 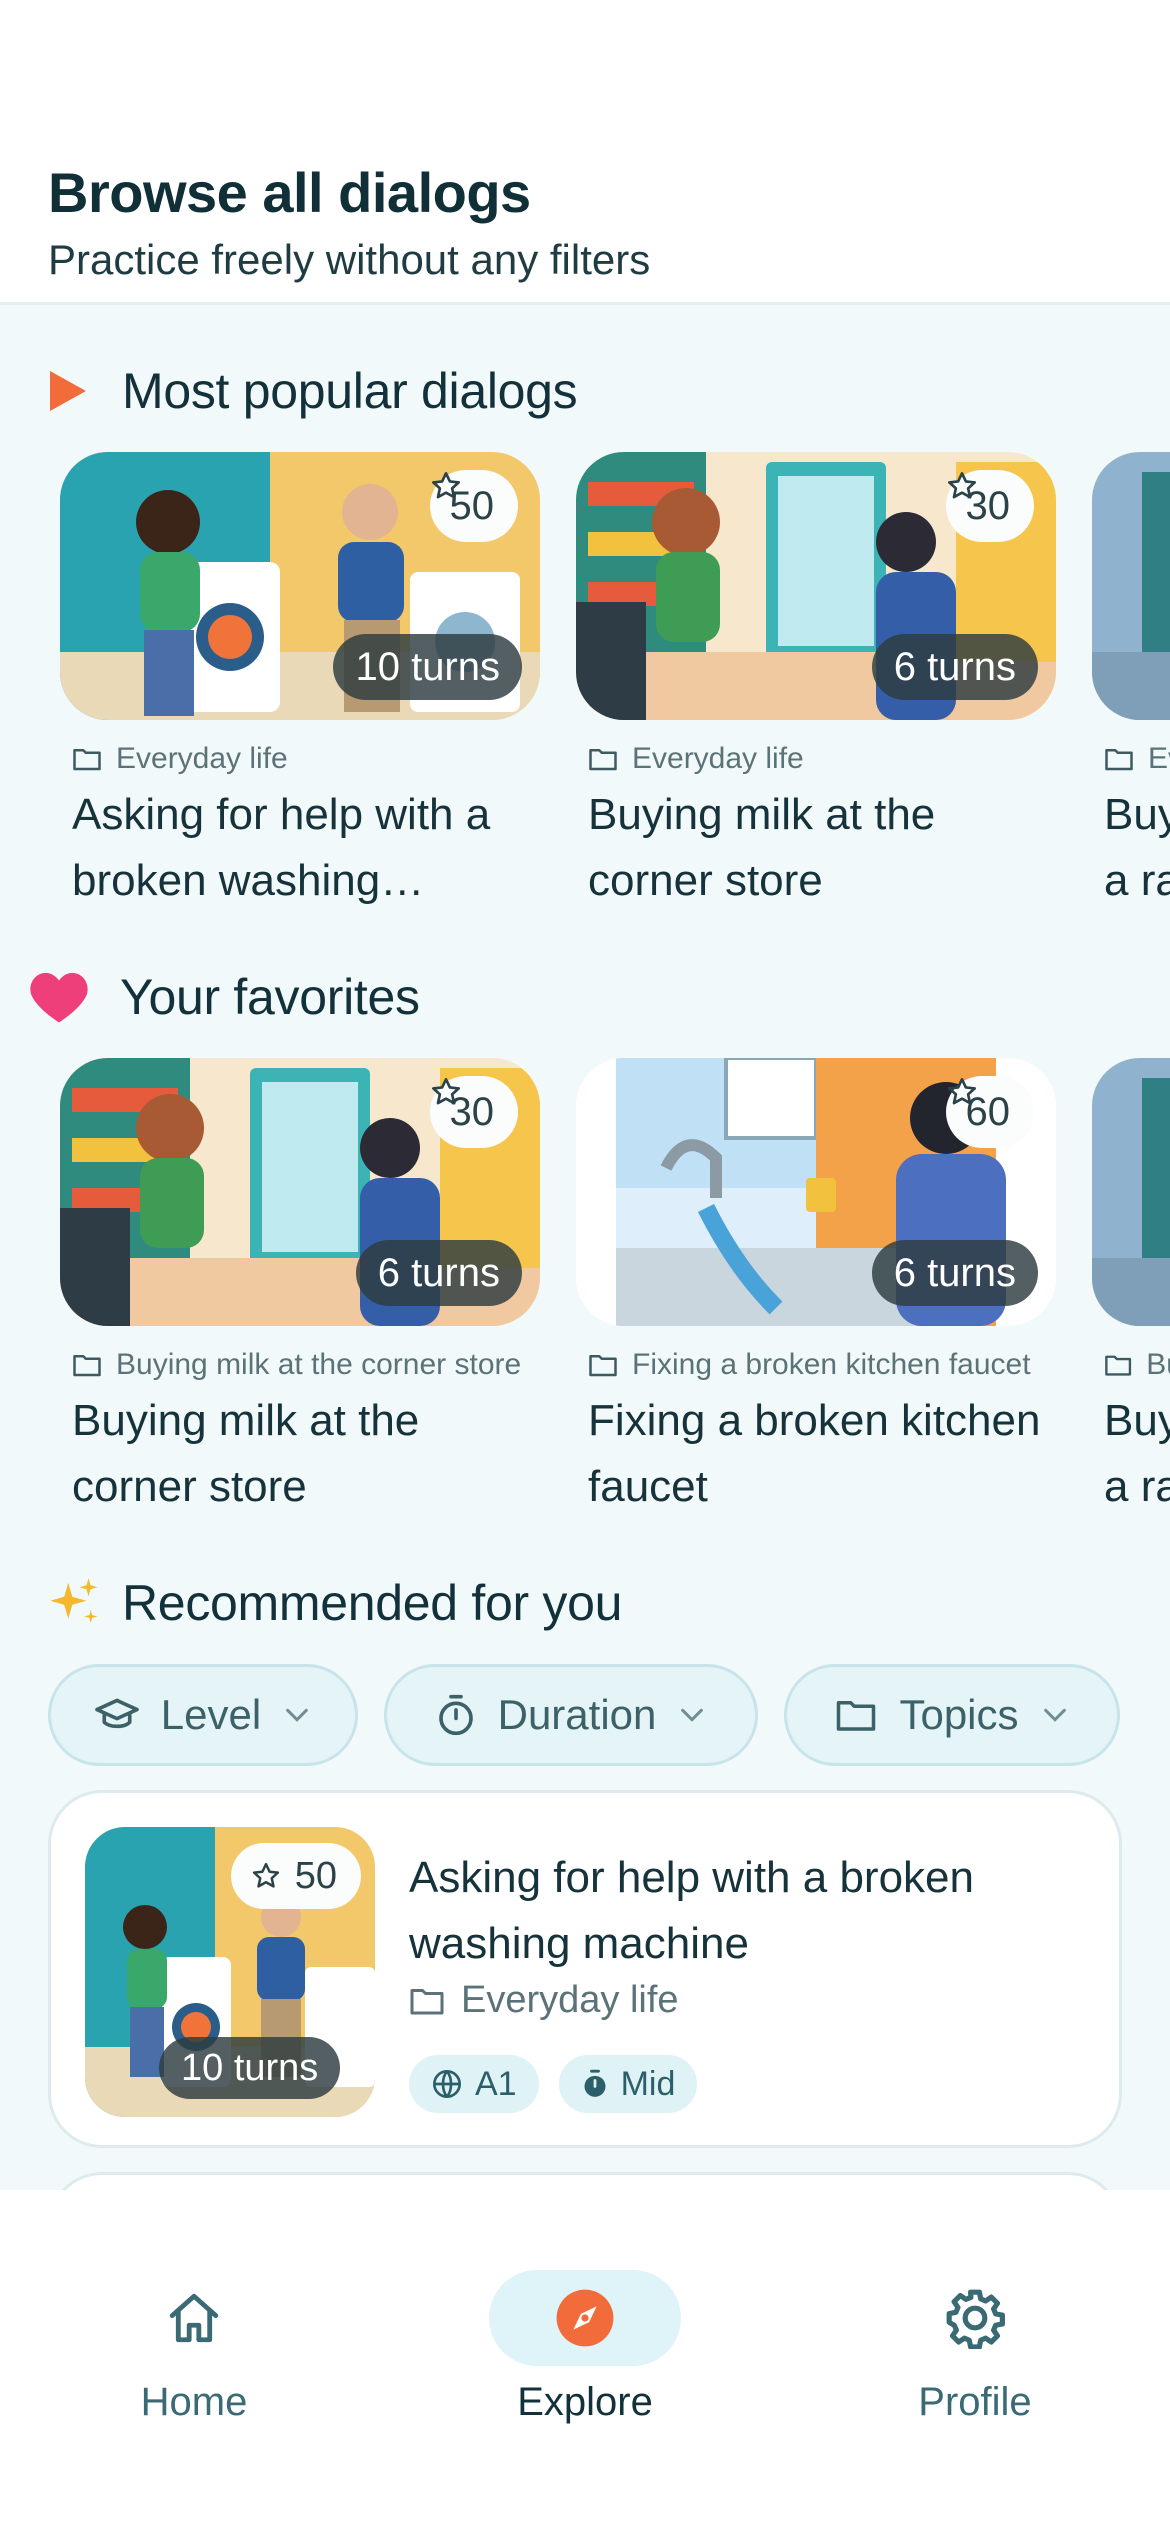 I want to click on nav-profile: Profile, so click(x=975, y=2330).